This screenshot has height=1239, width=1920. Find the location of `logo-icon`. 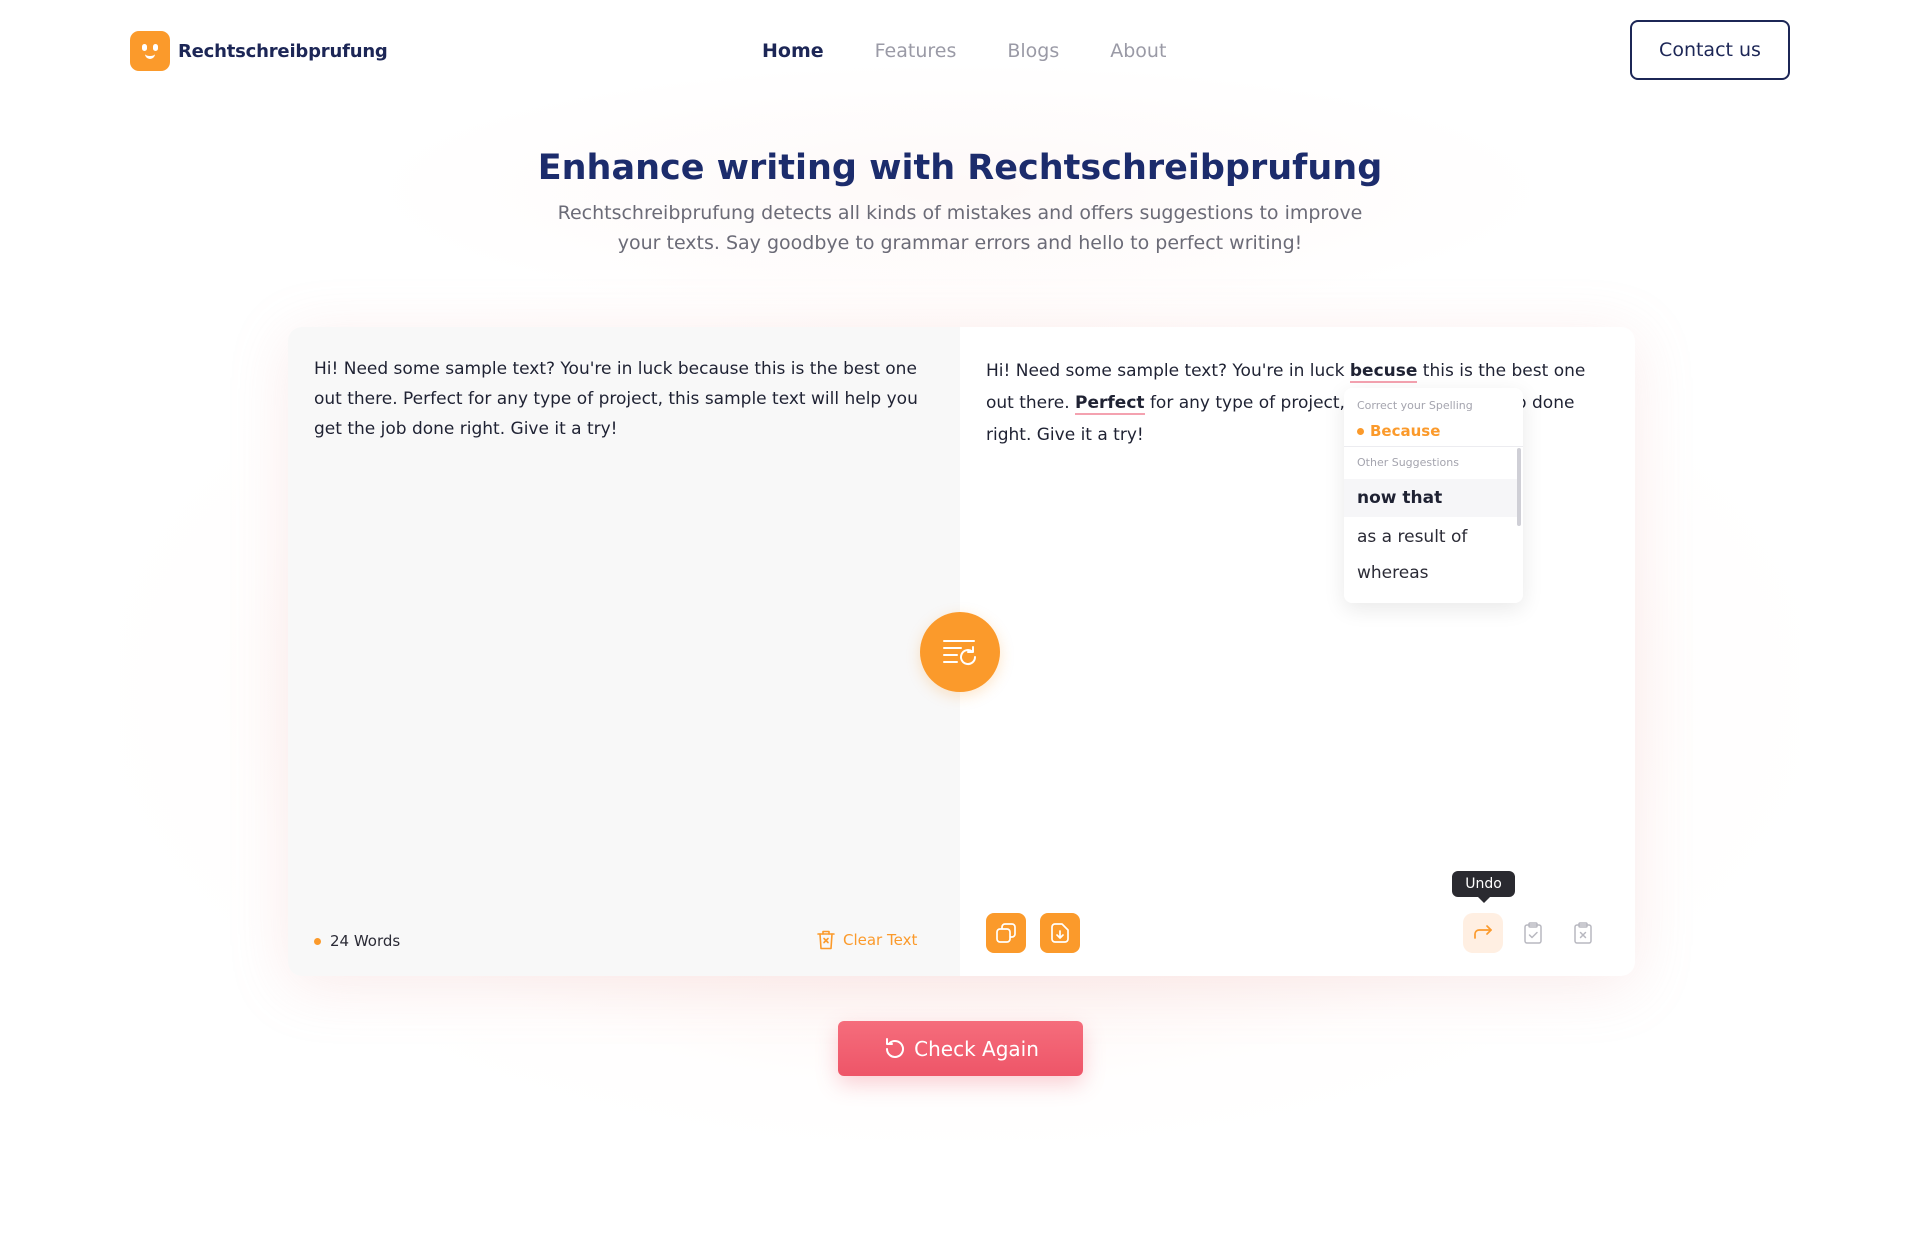

logo-icon is located at coordinates (150, 51).